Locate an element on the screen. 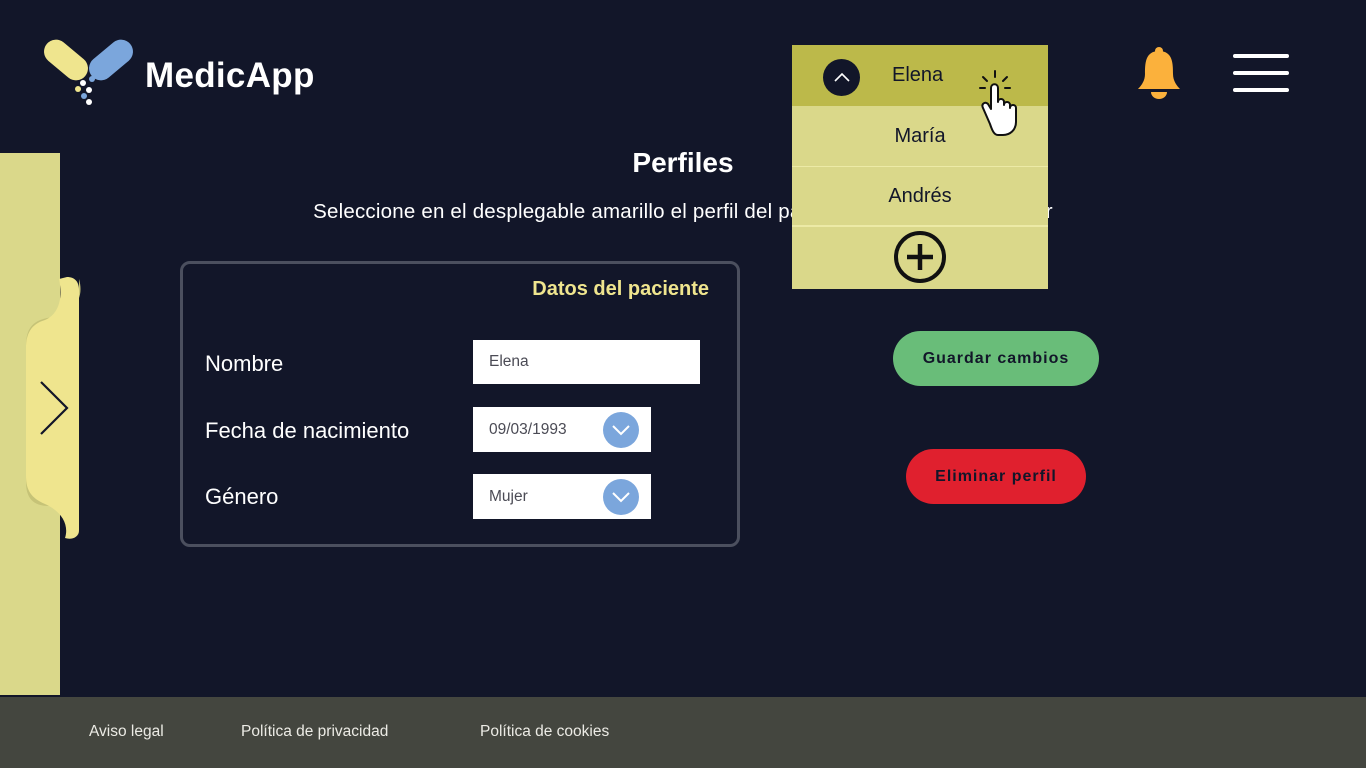  pill-logo-icon is located at coordinates (88, 72).